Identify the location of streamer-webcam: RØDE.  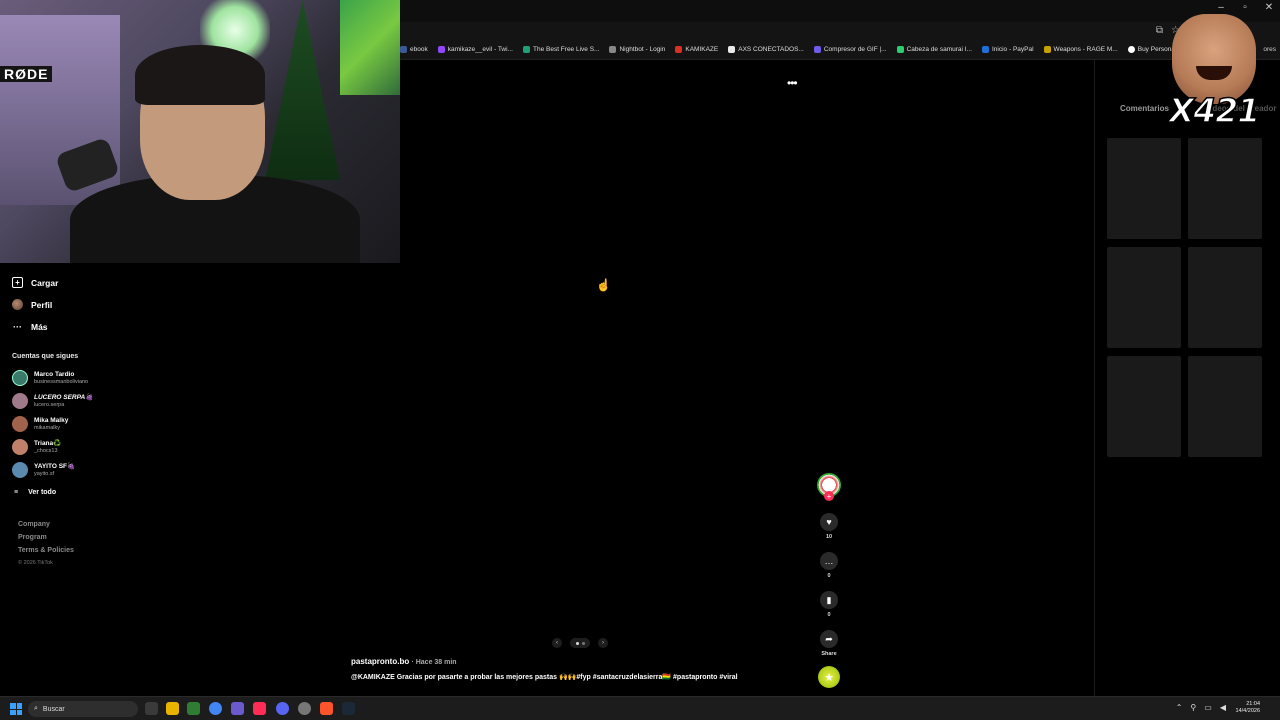
(200, 131).